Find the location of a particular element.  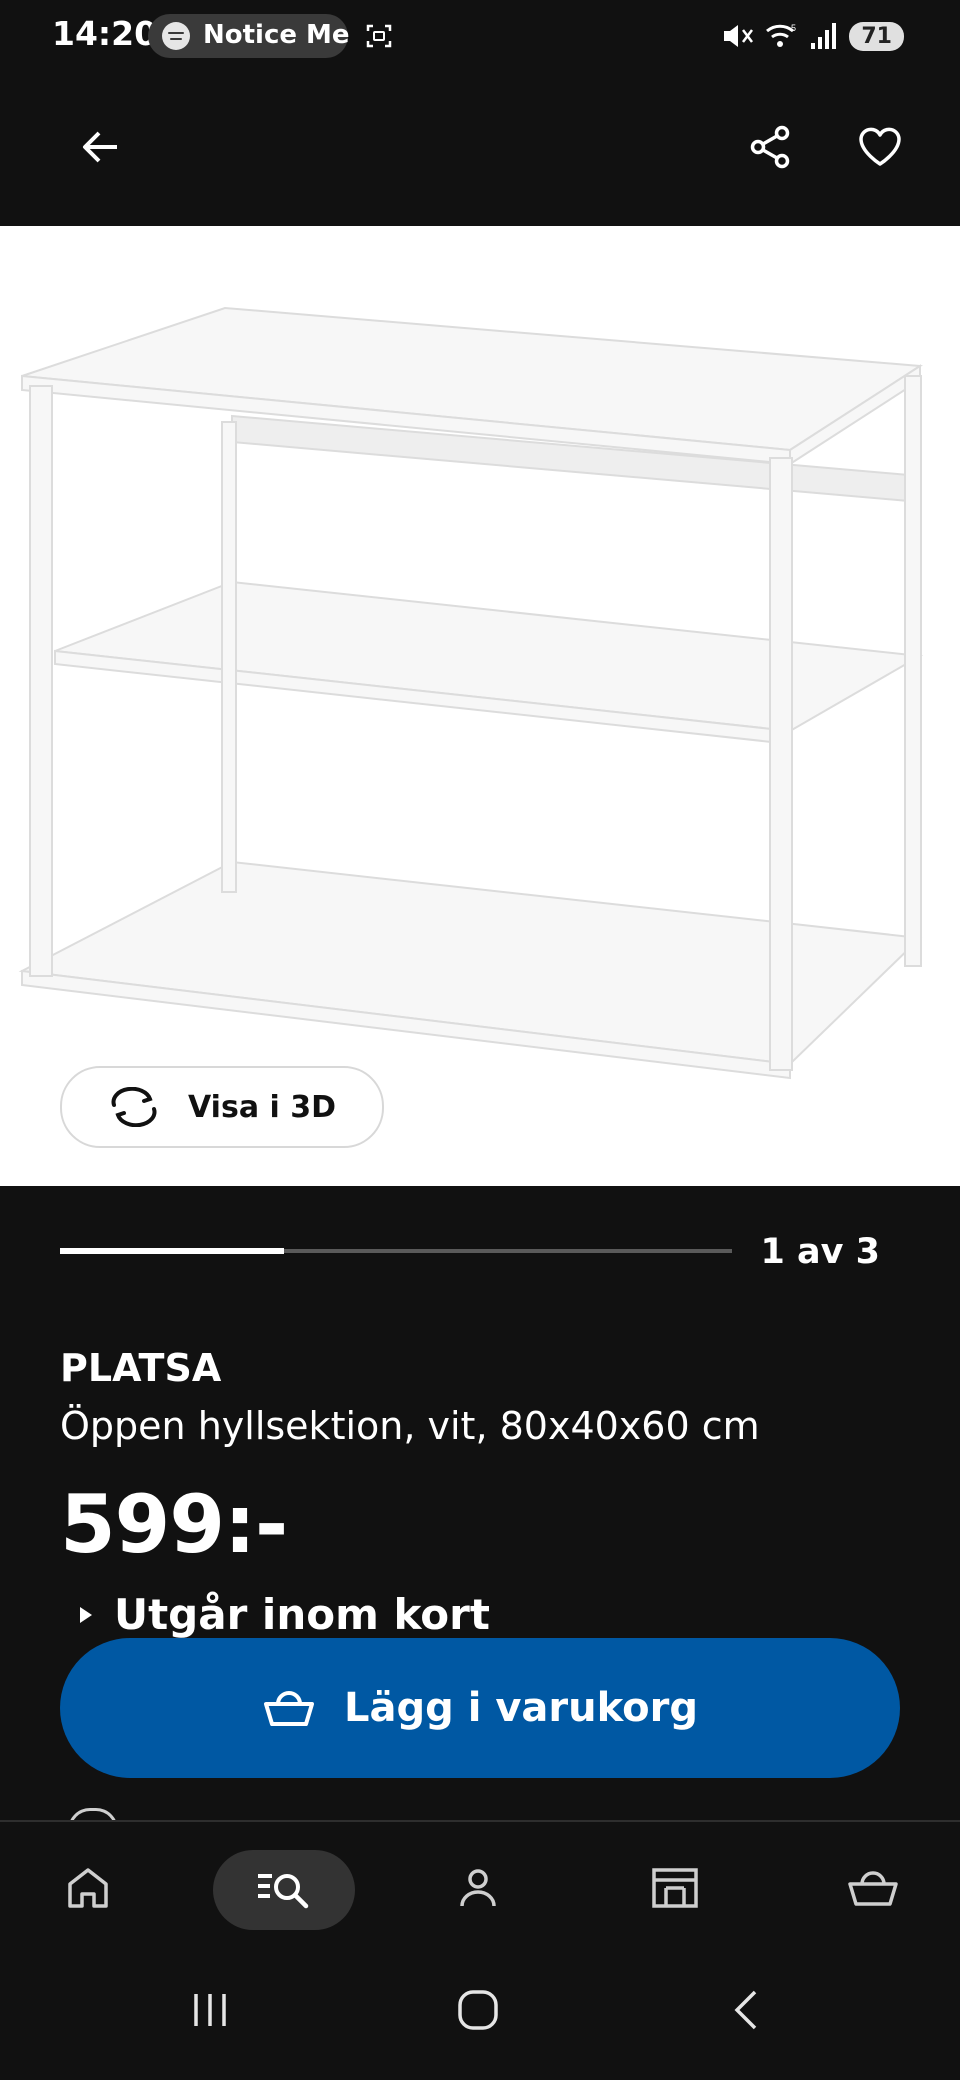

screenshot-icon is located at coordinates (379, 36).